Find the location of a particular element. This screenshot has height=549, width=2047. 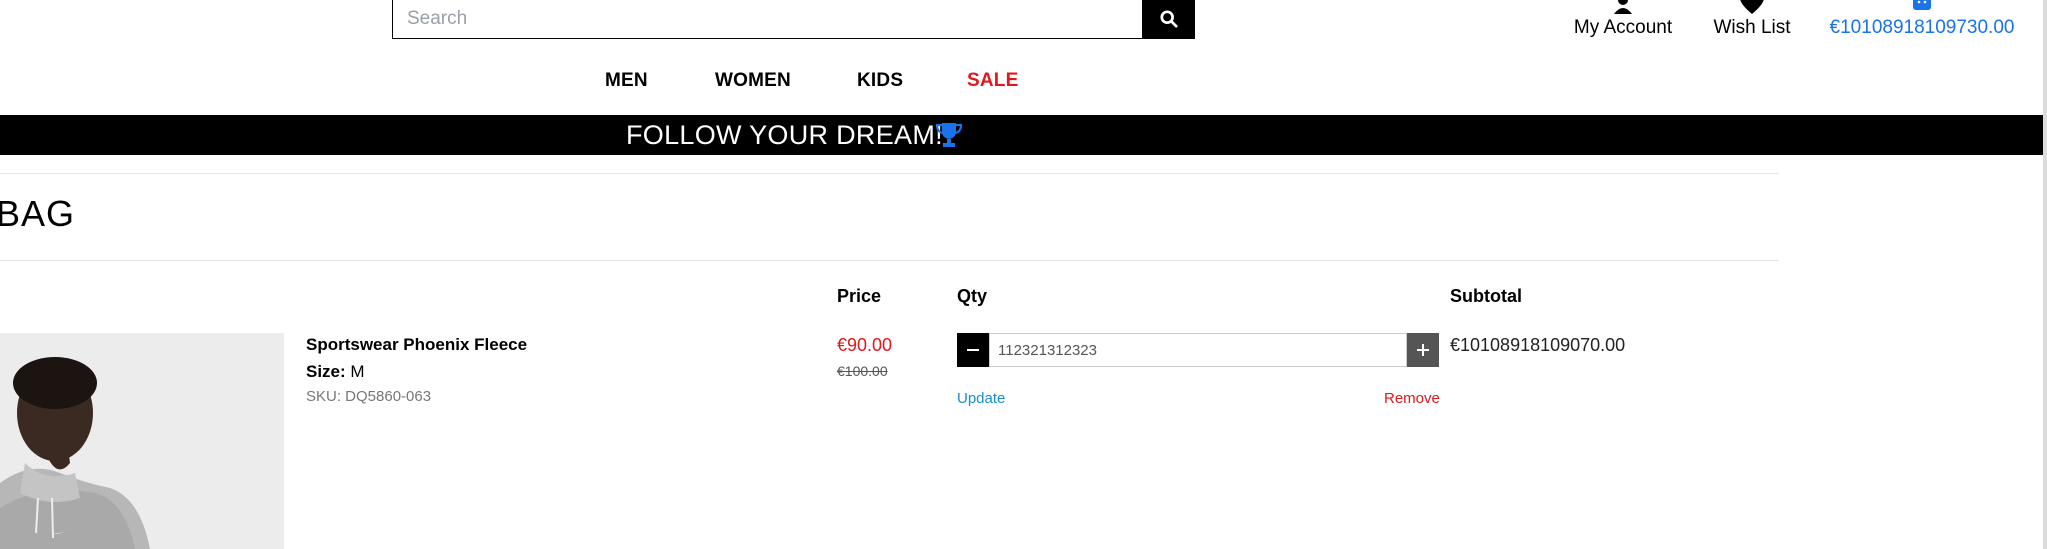

product-image is located at coordinates (142, 441).